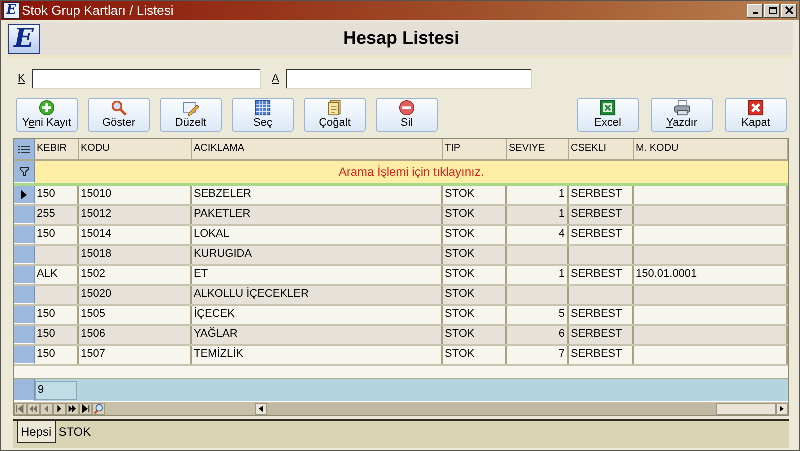  What do you see at coordinates (538, 235) in the screenshot?
I see `table-cell: 4` at bounding box center [538, 235].